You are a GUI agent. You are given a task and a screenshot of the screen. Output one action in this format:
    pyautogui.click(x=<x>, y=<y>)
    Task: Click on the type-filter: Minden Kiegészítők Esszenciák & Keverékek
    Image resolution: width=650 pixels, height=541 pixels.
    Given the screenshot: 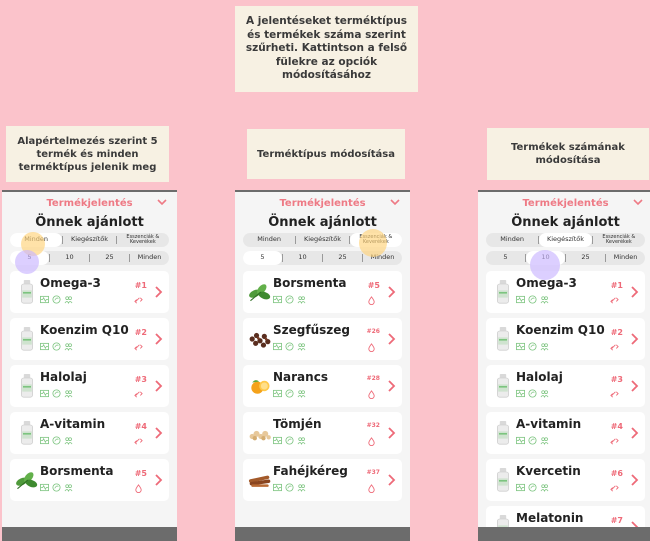 What is the action you would take?
    pyautogui.click(x=565, y=240)
    